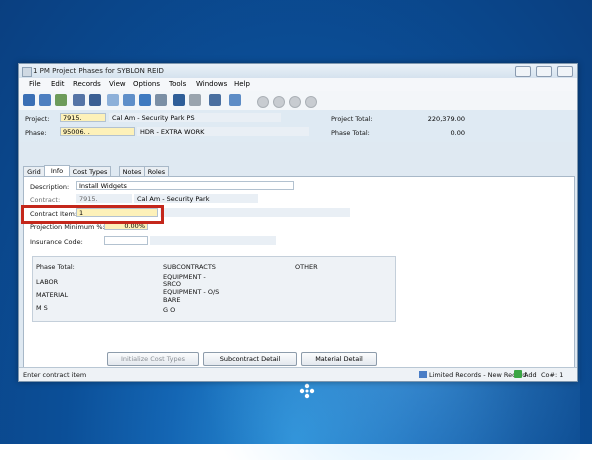 The image size is (592, 460). I want to click on spellcheck-icon, so click(235, 100).